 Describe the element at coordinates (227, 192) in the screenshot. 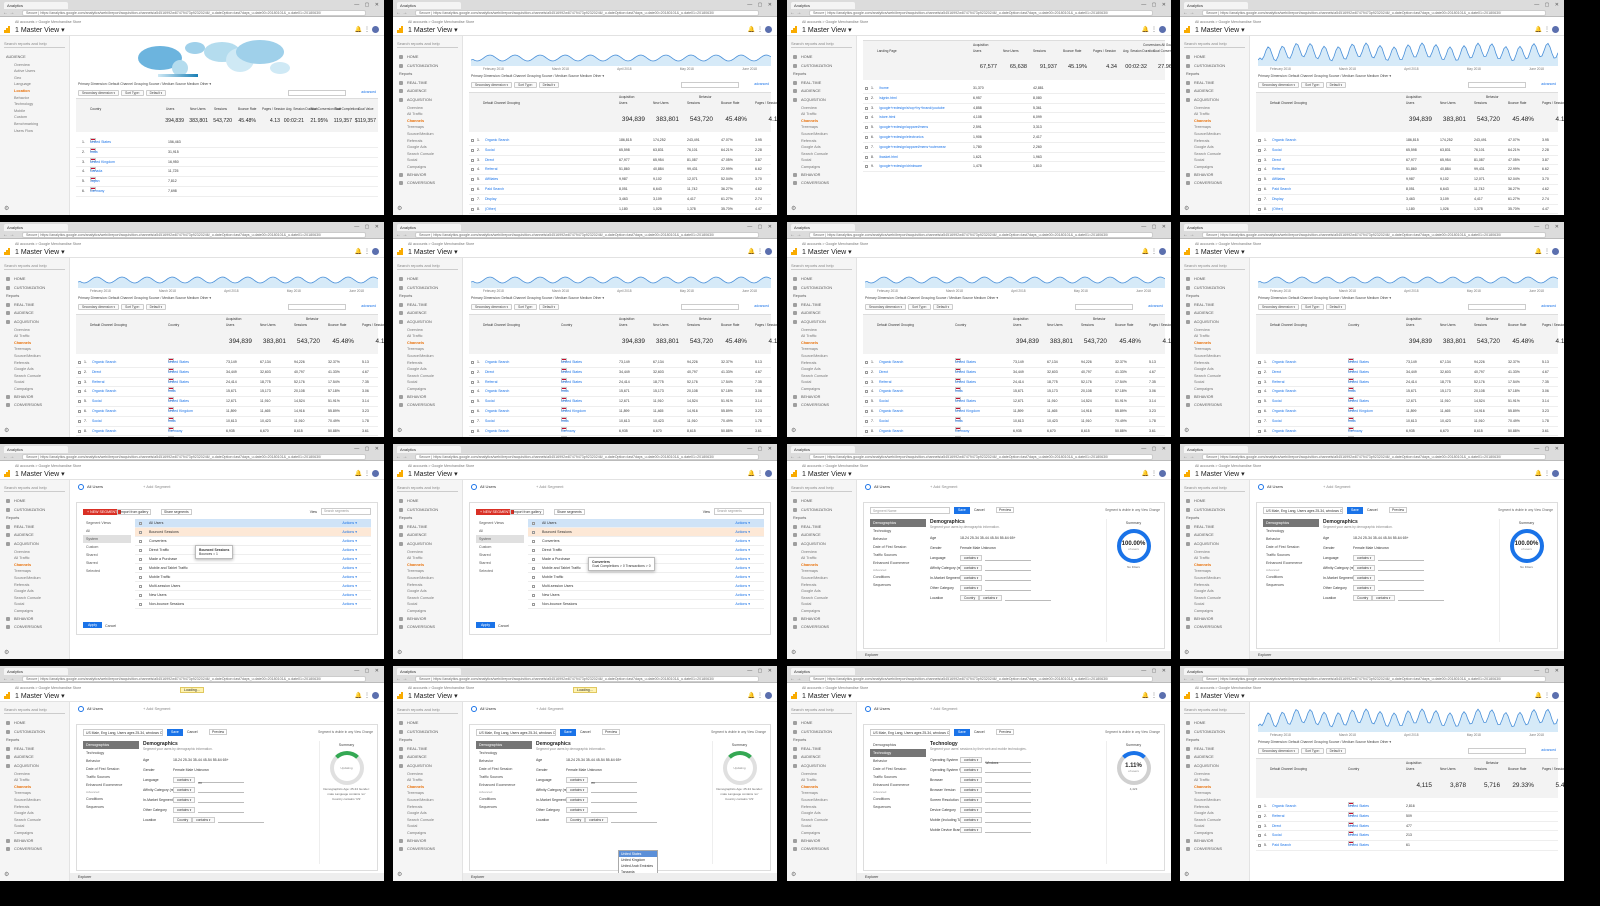

I see `table-row: 6. Germany 7,698` at that location.